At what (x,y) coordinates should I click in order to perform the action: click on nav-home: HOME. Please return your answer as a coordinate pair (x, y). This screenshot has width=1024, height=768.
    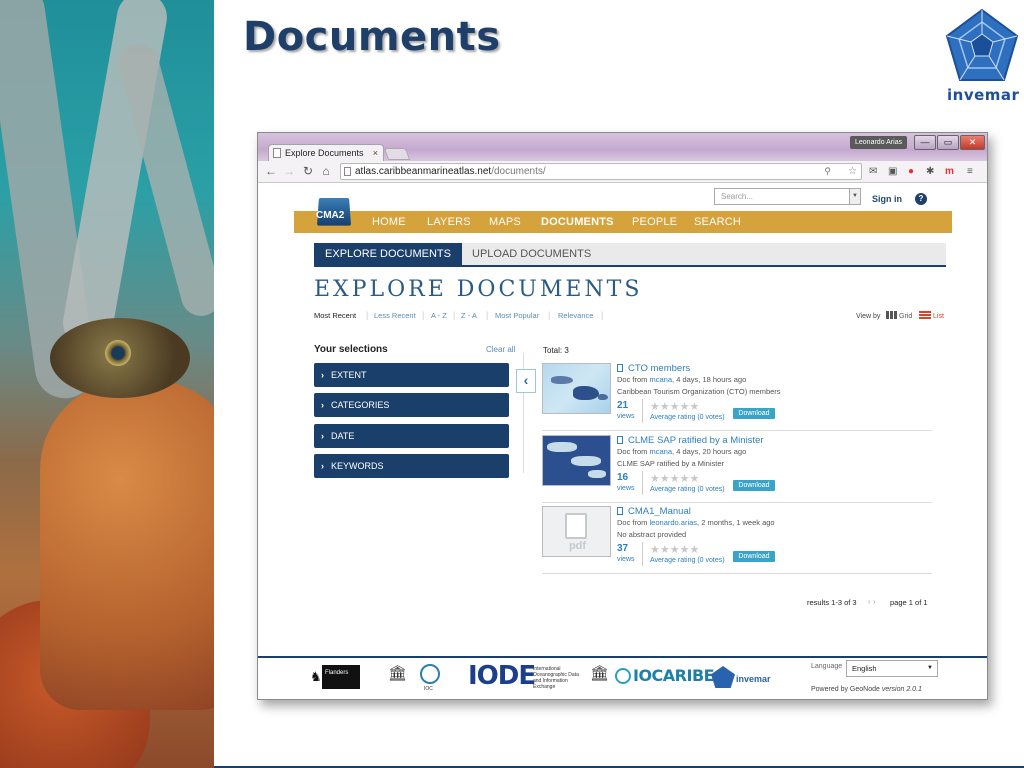
    Looking at the image, I should click on (389, 222).